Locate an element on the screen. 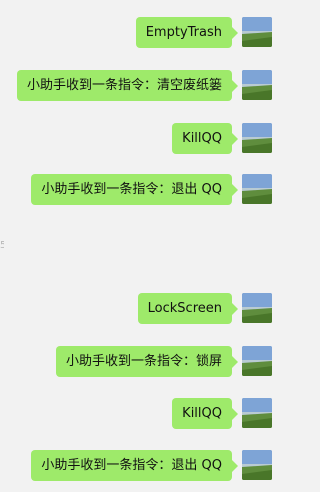  message-bubble: 小助手收到一条指令：锁屏 is located at coordinates (147, 361).